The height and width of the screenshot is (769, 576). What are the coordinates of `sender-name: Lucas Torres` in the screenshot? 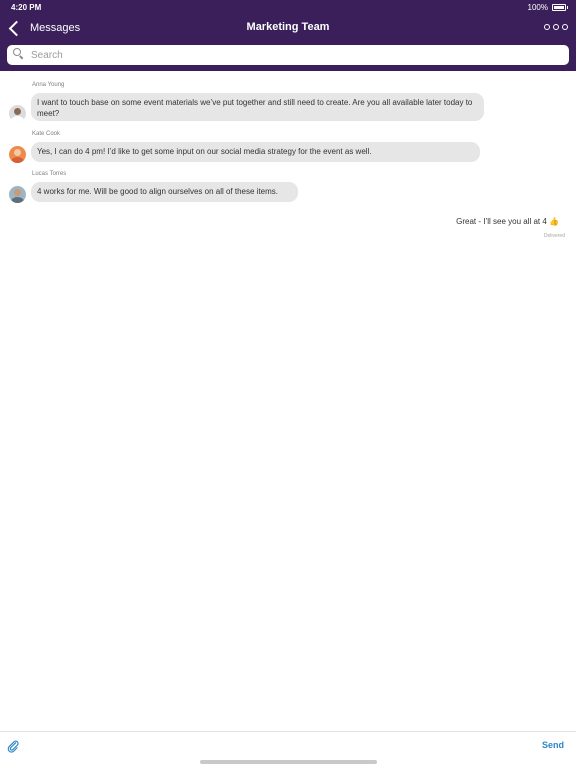 It's located at (49, 174).